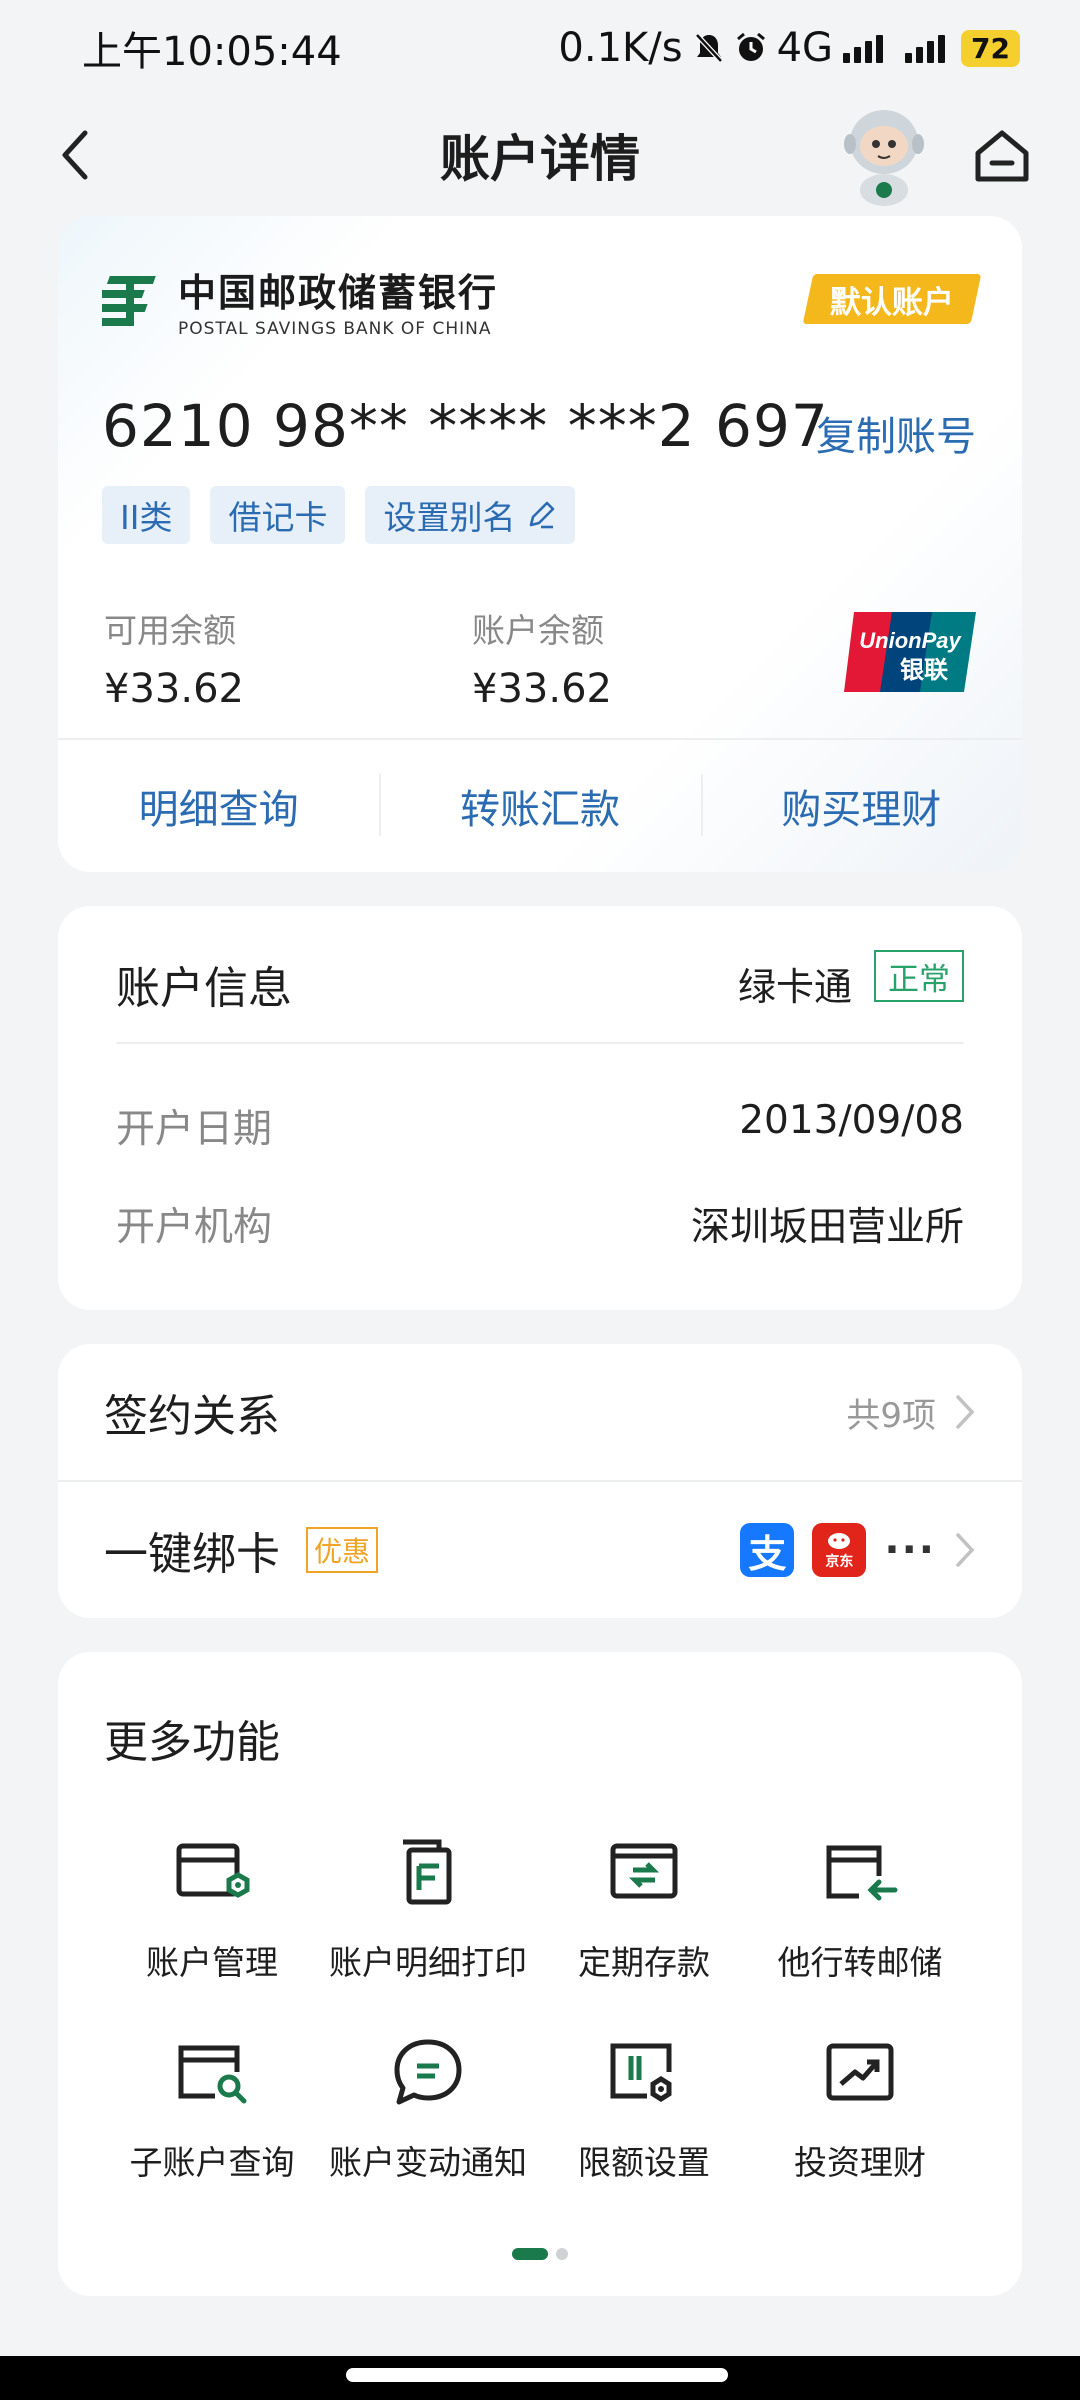 The image size is (1080, 2400). I want to click on notification-icon, so click(428, 2072).